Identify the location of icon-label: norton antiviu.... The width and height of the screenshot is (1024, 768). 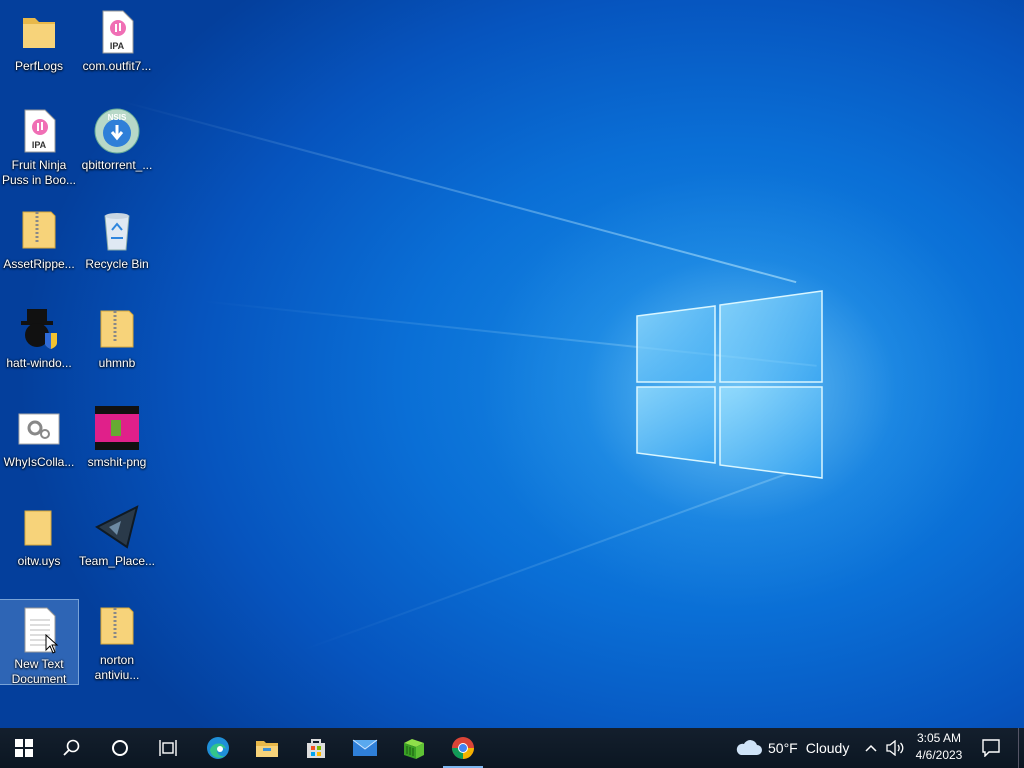
(117, 667).